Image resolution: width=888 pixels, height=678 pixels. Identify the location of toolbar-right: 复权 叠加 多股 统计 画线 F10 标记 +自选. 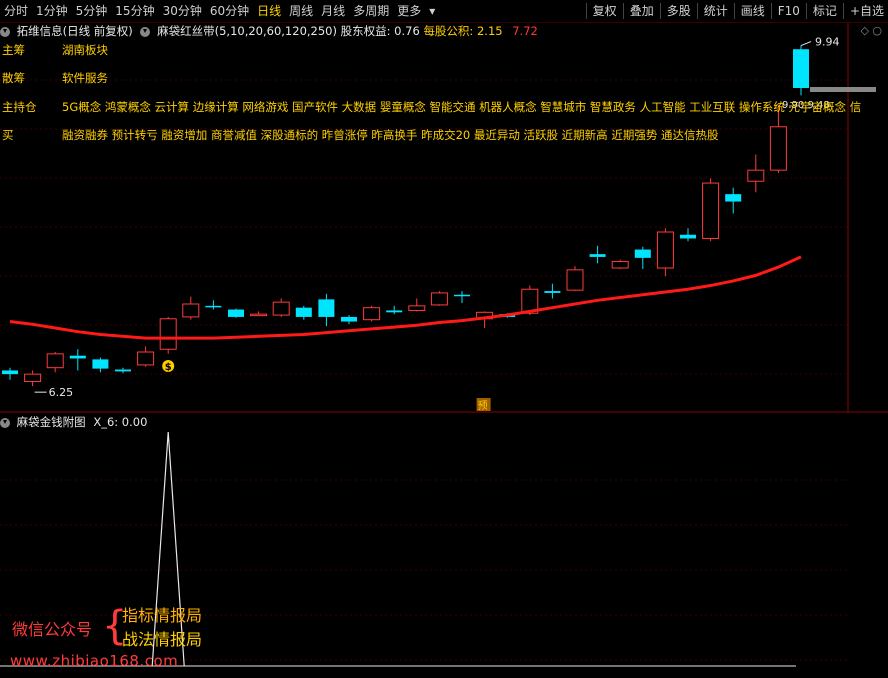
(736, 11).